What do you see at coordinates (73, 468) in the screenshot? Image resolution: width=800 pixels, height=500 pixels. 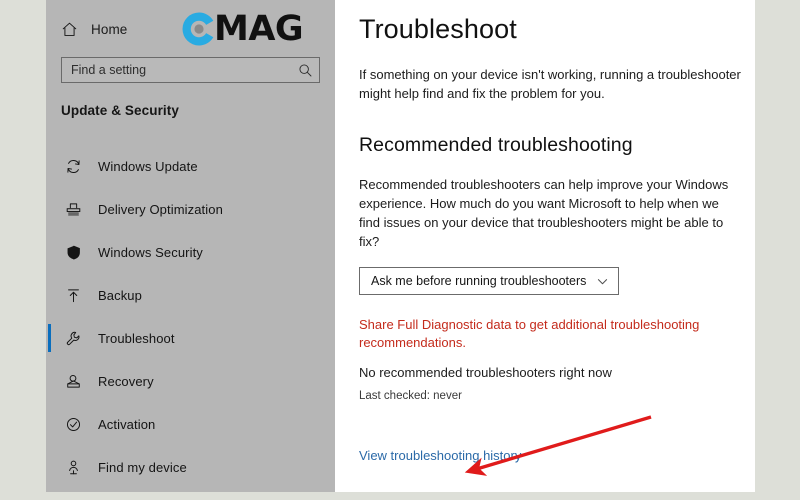 I see `person-locate-icon` at bounding box center [73, 468].